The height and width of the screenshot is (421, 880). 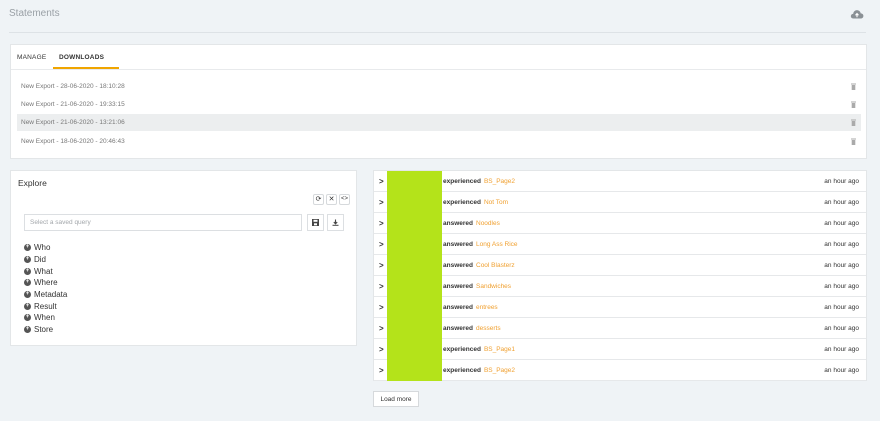 What do you see at coordinates (620, 202) in the screenshot?
I see `statement-row: > experienced Not Tom an hour ago` at bounding box center [620, 202].